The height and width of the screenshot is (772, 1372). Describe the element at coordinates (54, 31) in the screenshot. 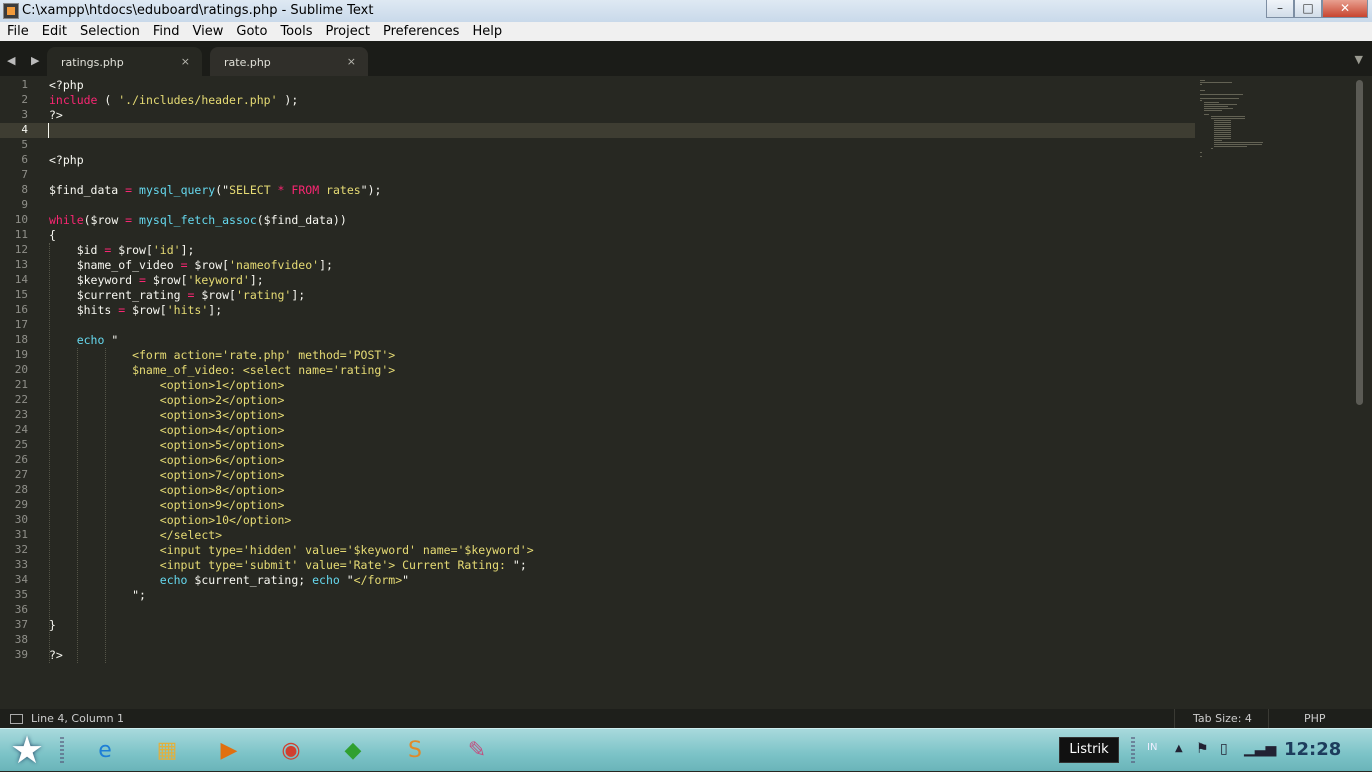

I see `menu-edit: Edit` at that location.